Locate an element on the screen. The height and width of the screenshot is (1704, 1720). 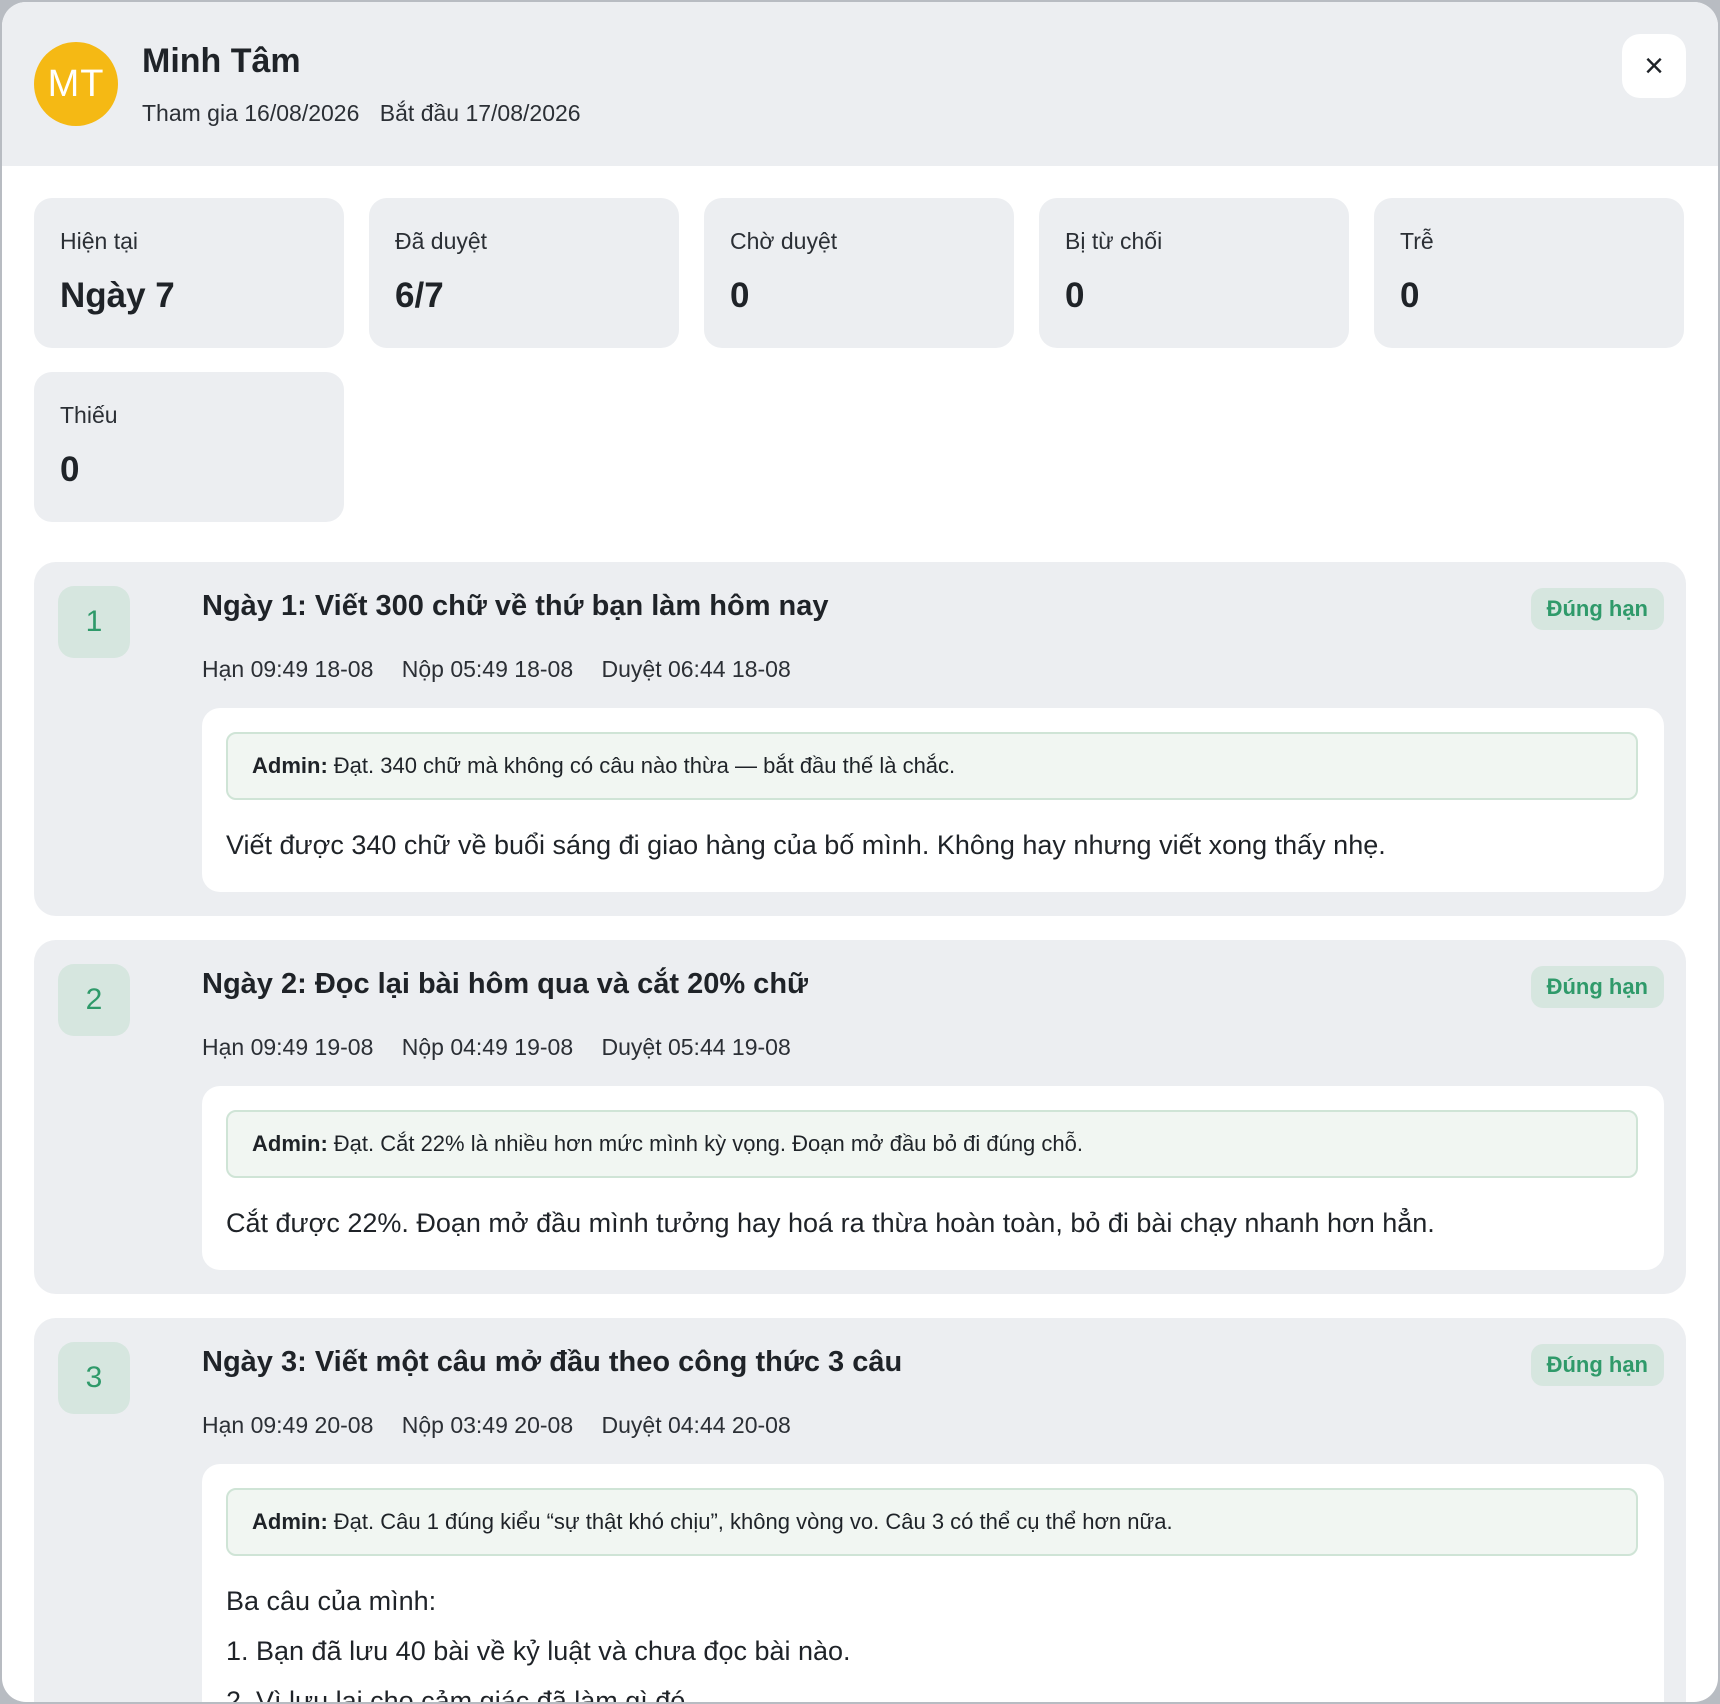
approved-time: Duyệt 06:44 18-08 is located at coordinates (696, 669).